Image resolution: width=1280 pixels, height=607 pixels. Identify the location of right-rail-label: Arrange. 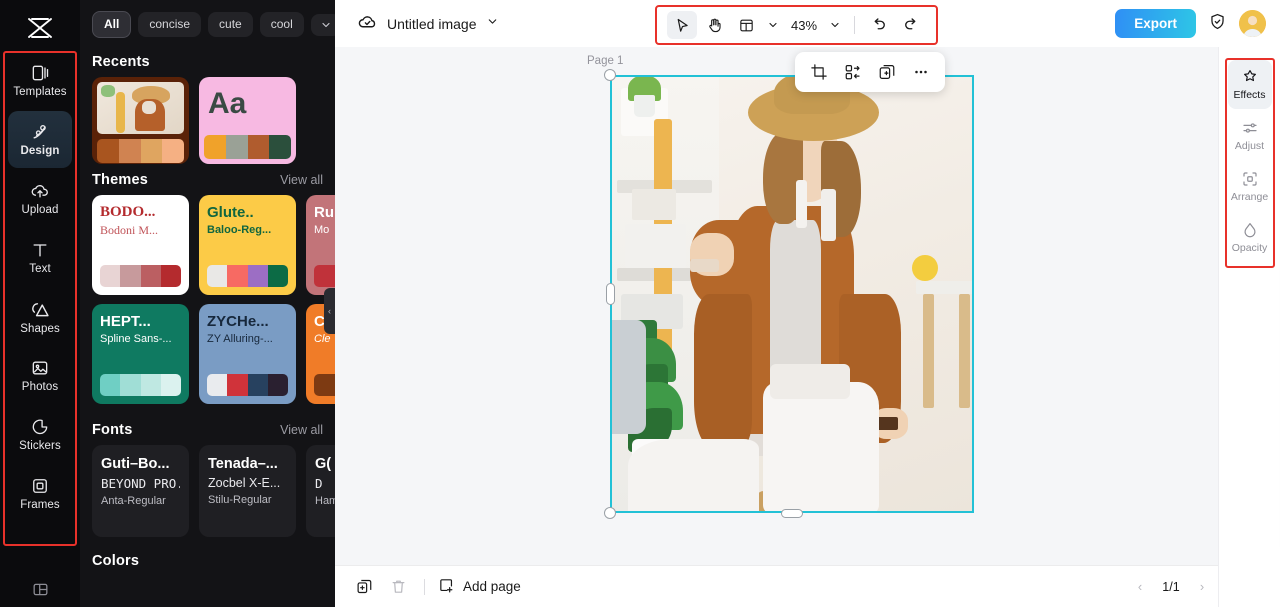
(1249, 197).